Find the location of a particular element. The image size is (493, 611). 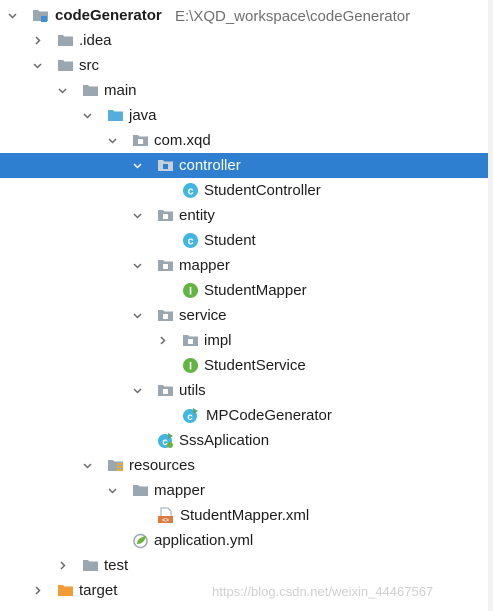

tree-label: main is located at coordinates (120, 90).